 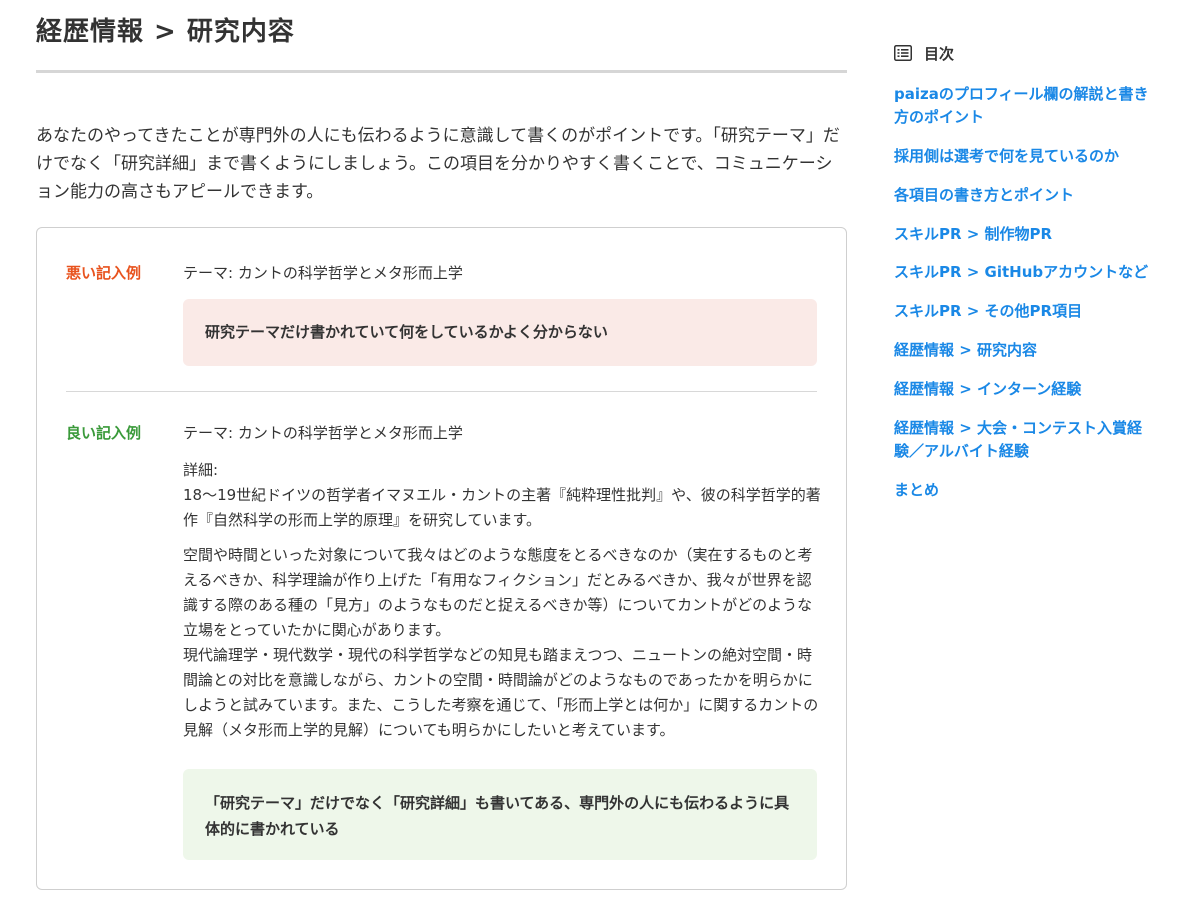 I want to click on toc-link: スキルPR > その他PR項目, so click(x=1021, y=311).